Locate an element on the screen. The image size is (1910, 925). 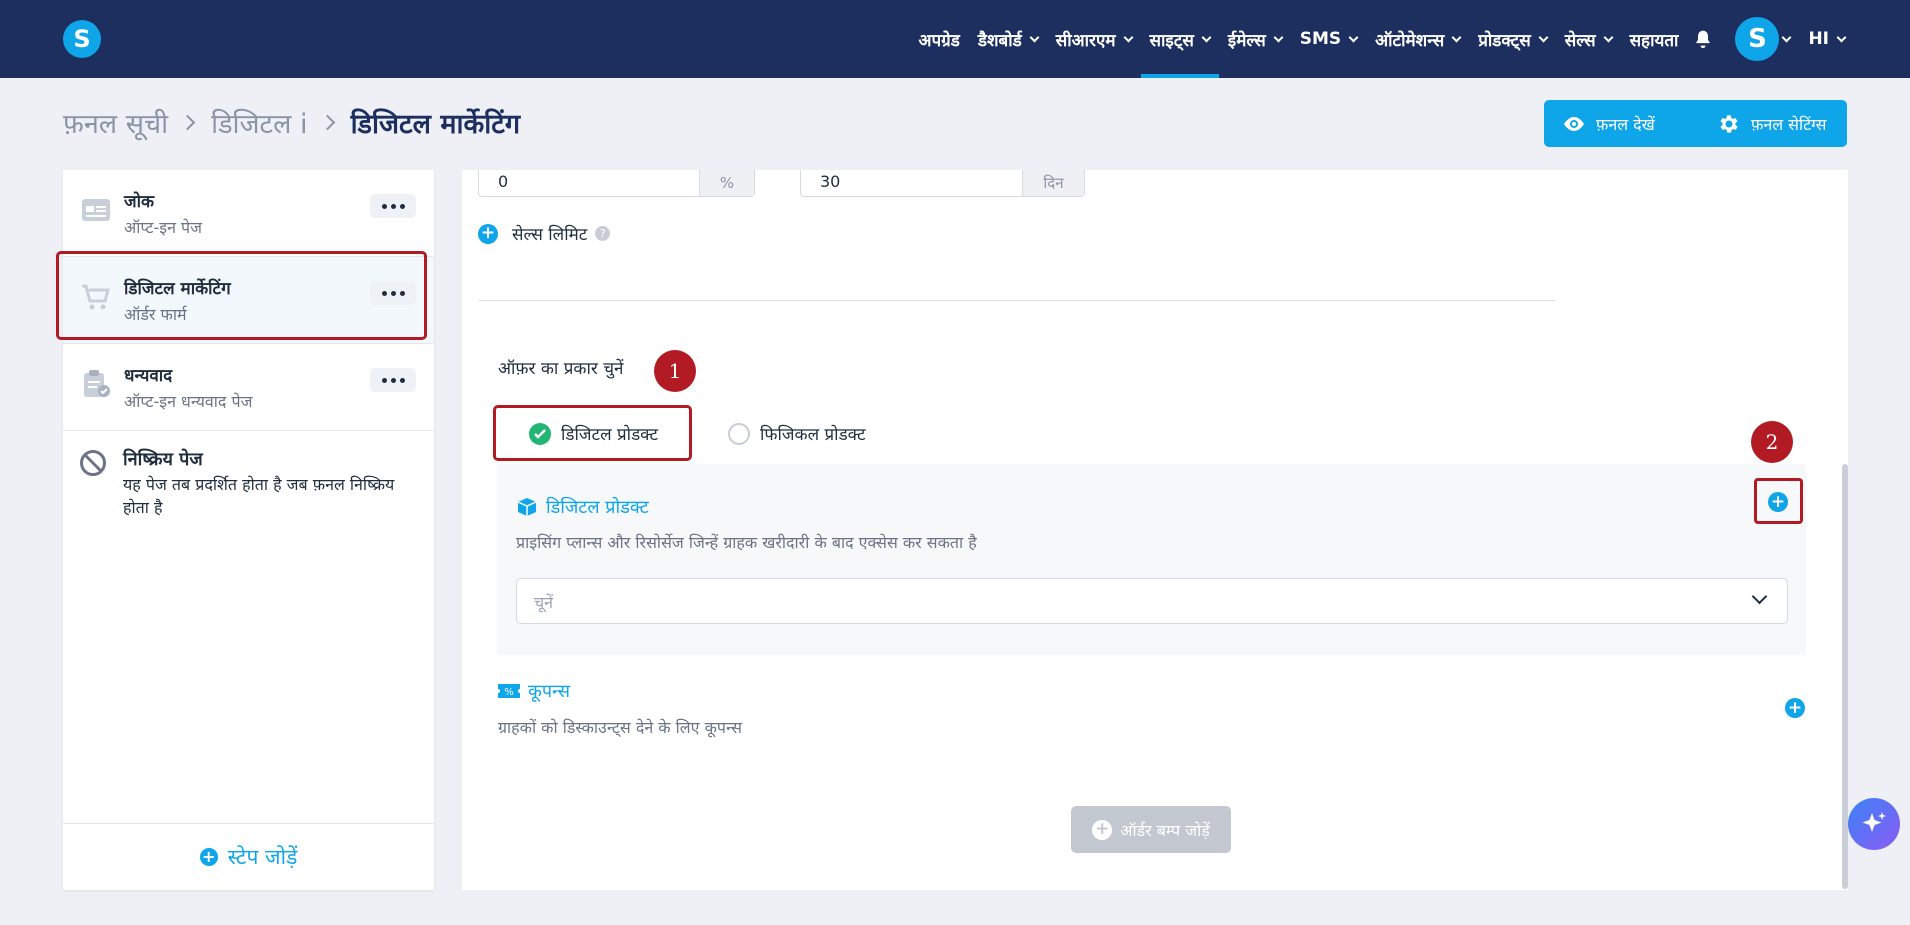
radio-label: फिजिकल प्रोडक्ट is located at coordinates (813, 435).